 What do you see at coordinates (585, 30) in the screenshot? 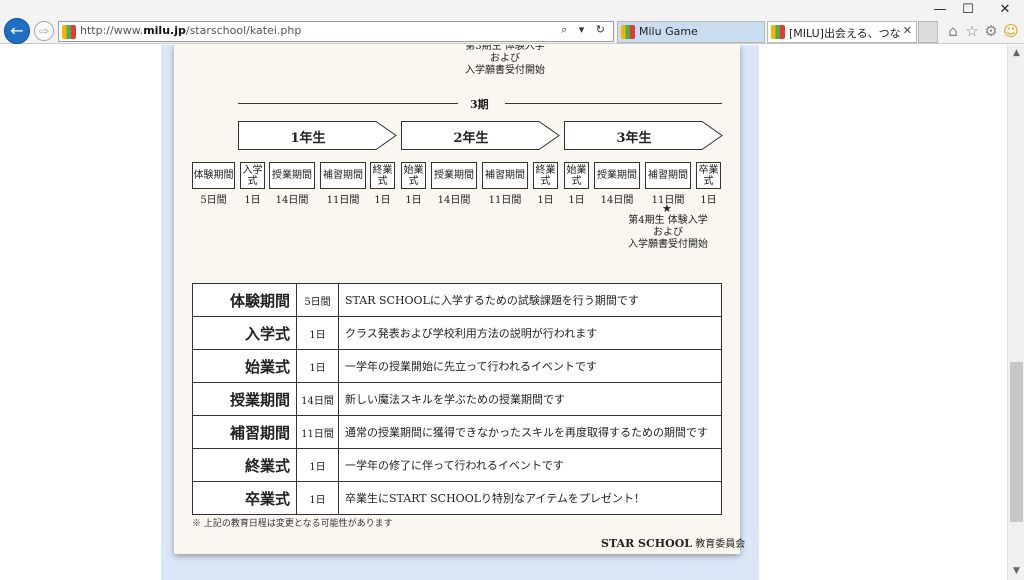
I see `search-refresh-icons: ⌕ ▾ ↻` at bounding box center [585, 30].